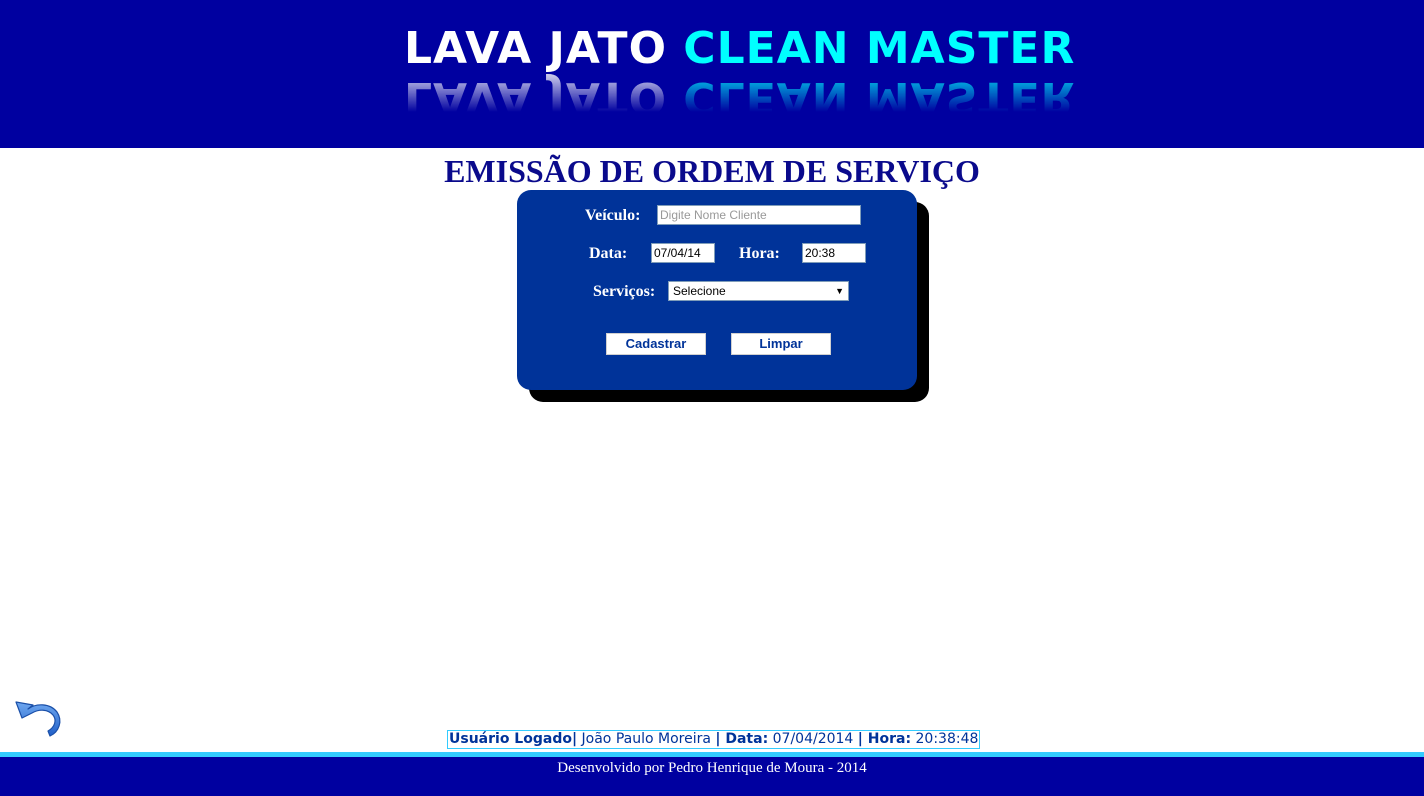 The height and width of the screenshot is (796, 1424). Describe the element at coordinates (535, 97) in the screenshot. I see `logo-reflection-part-1: LAVA JATO` at that location.